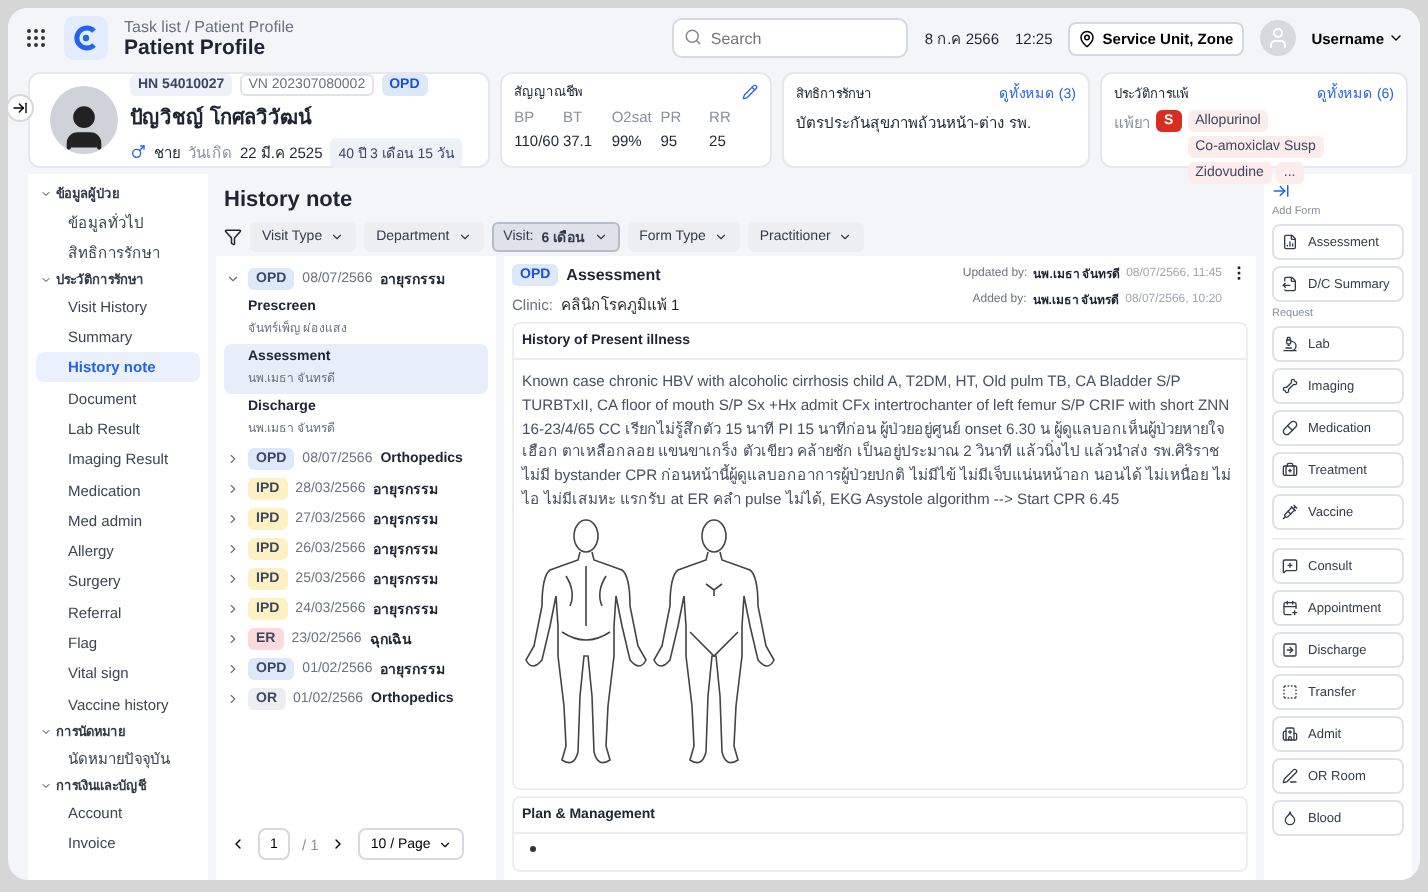 This screenshot has width=1428, height=892. Describe the element at coordinates (1290, 566) in the screenshot. I see `message-plus-icon` at that location.